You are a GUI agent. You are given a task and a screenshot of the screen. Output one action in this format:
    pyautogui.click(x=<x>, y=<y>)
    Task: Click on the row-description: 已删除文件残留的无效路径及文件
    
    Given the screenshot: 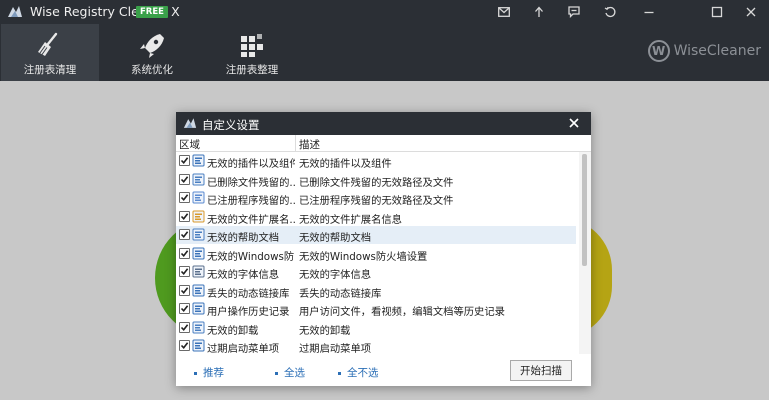 What is the action you would take?
    pyautogui.click(x=376, y=182)
    